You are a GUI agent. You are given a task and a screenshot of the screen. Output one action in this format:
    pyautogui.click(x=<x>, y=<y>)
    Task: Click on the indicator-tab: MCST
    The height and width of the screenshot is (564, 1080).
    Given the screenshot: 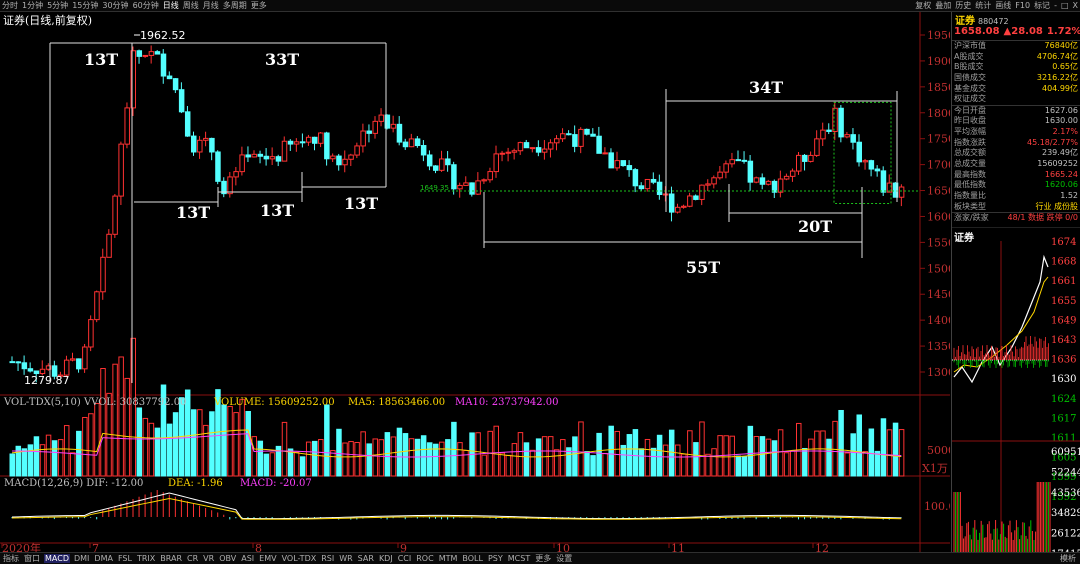 What is the action you would take?
    pyautogui.click(x=519, y=558)
    